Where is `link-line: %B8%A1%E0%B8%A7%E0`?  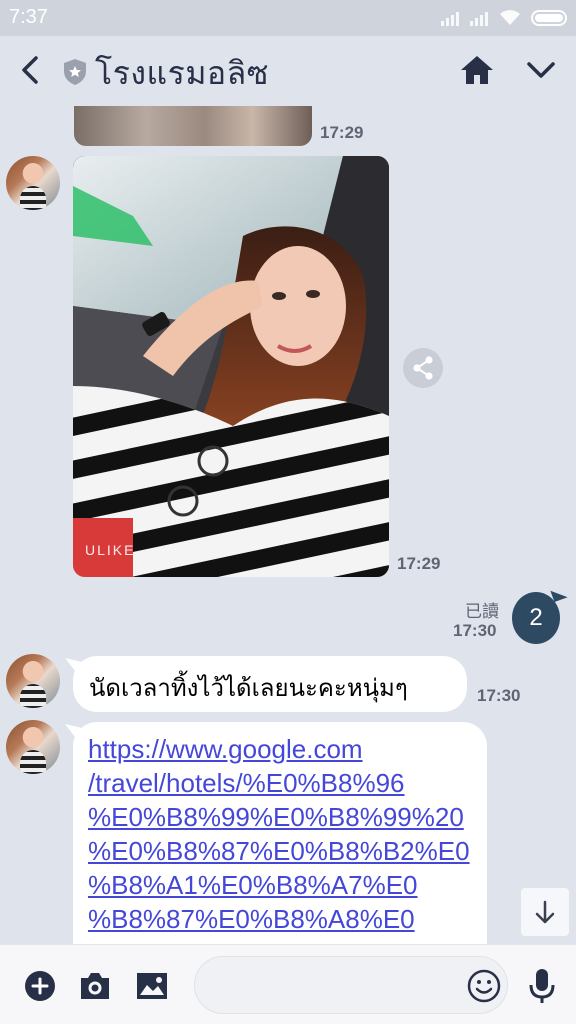
link-line: %B8%A1%E0%B8%A7%E0 is located at coordinates (253, 885).